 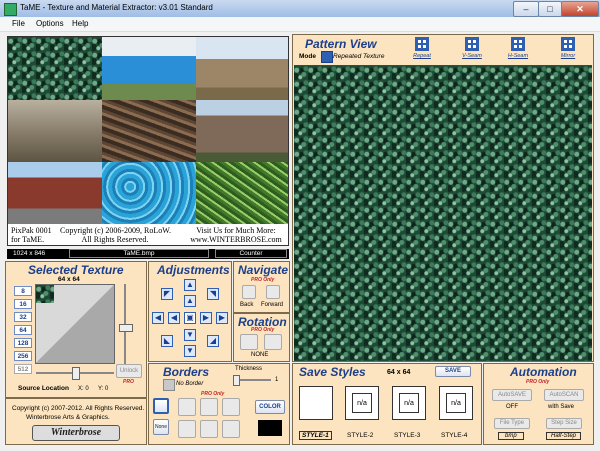 What do you see at coordinates (518, 44) in the screenshot?
I see `h-seam-icon` at bounding box center [518, 44].